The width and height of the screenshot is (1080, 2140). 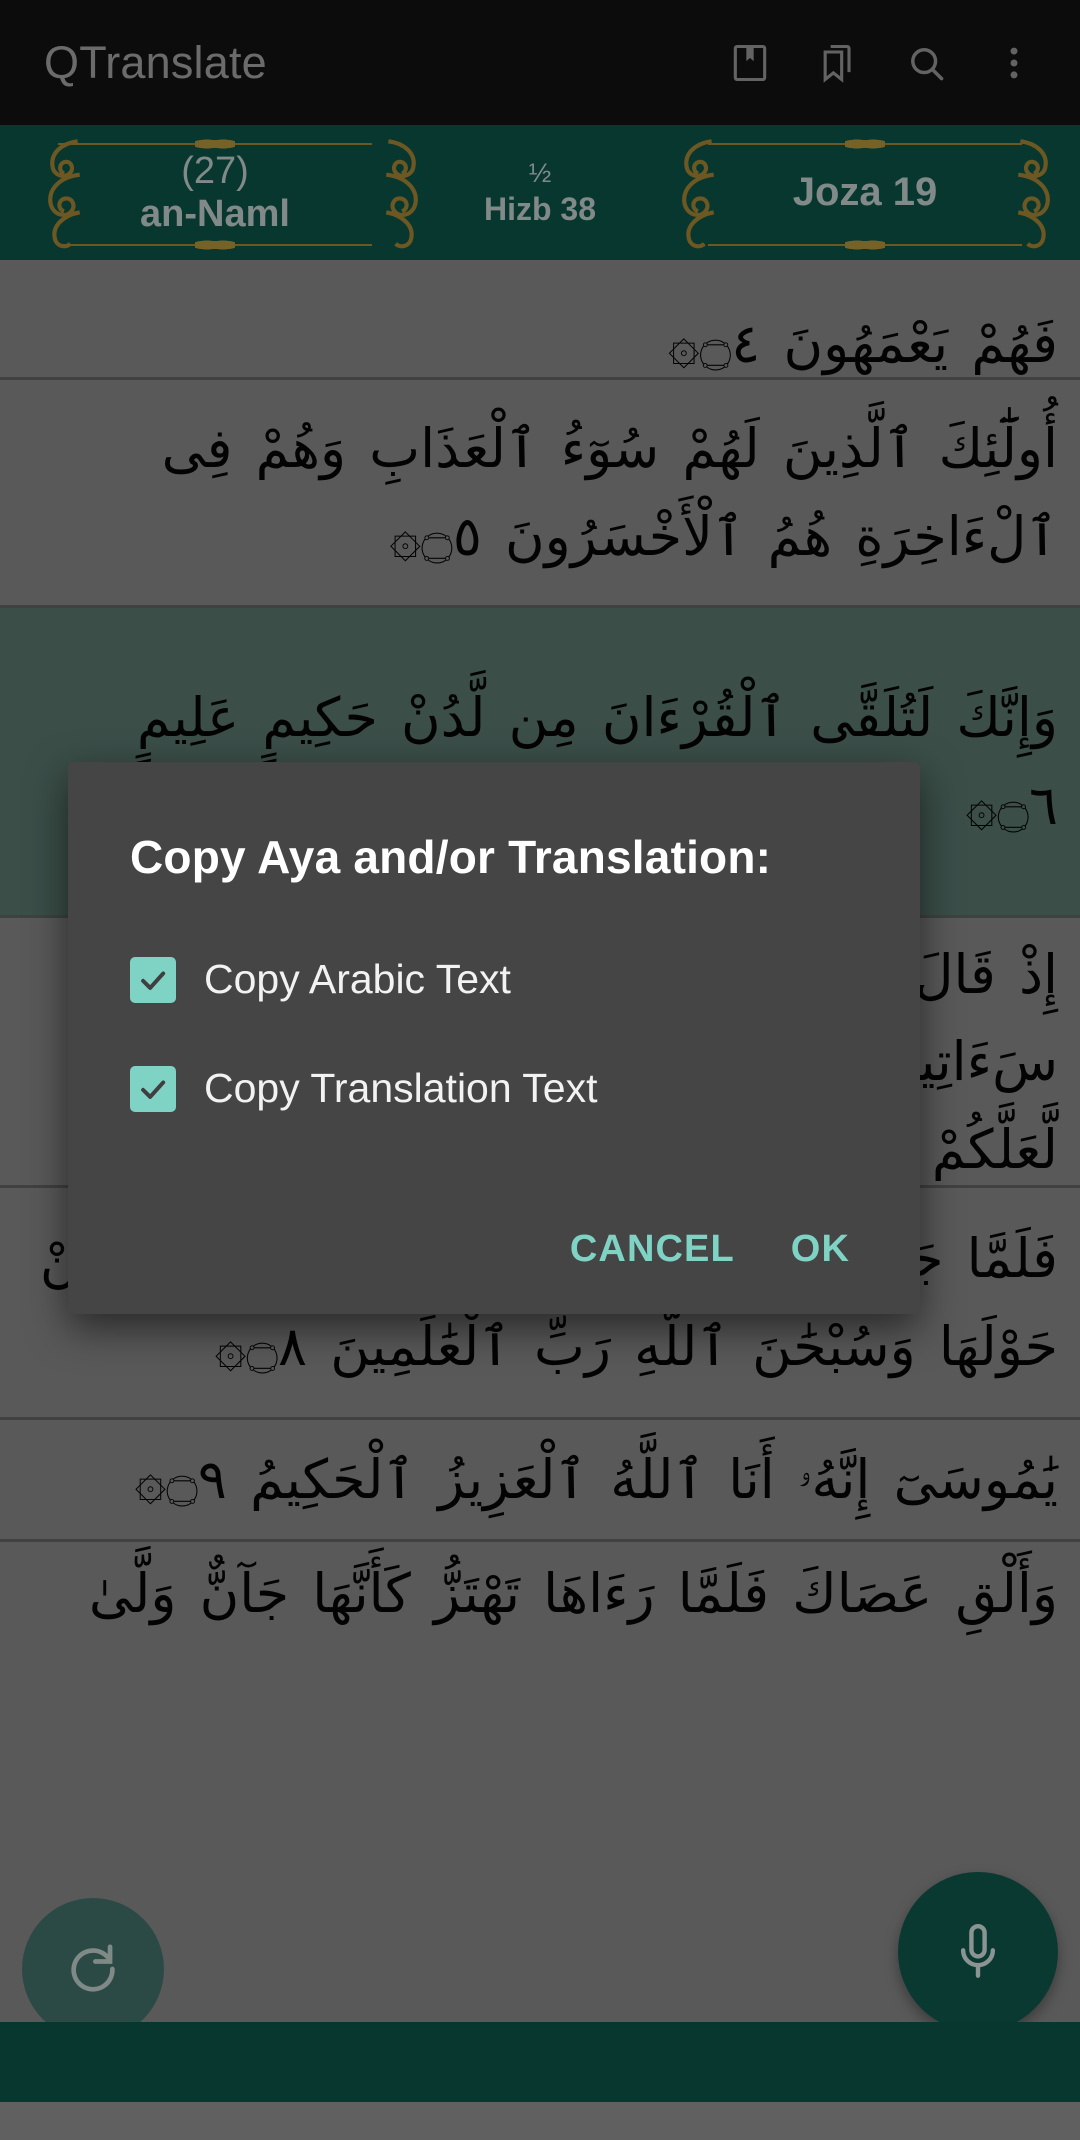 I want to click on app-title: QTranslate, so click(x=155, y=62).